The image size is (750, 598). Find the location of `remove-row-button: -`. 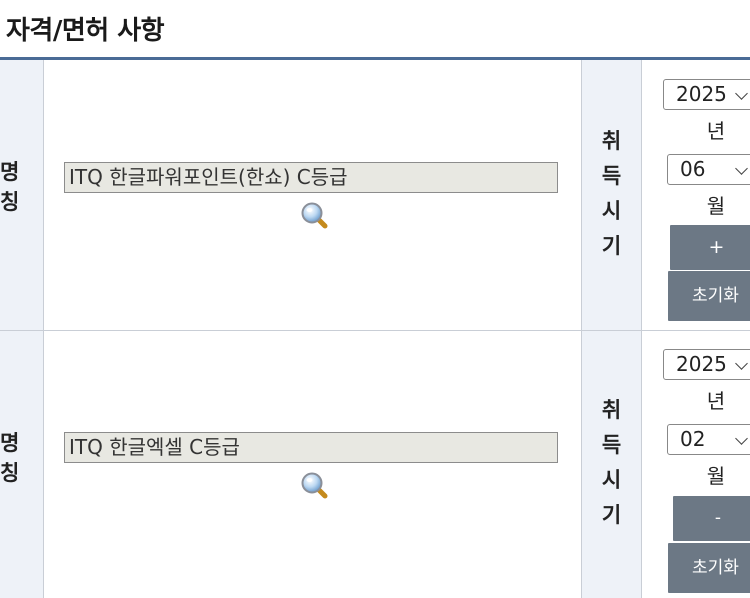

remove-row-button: - is located at coordinates (711, 518).